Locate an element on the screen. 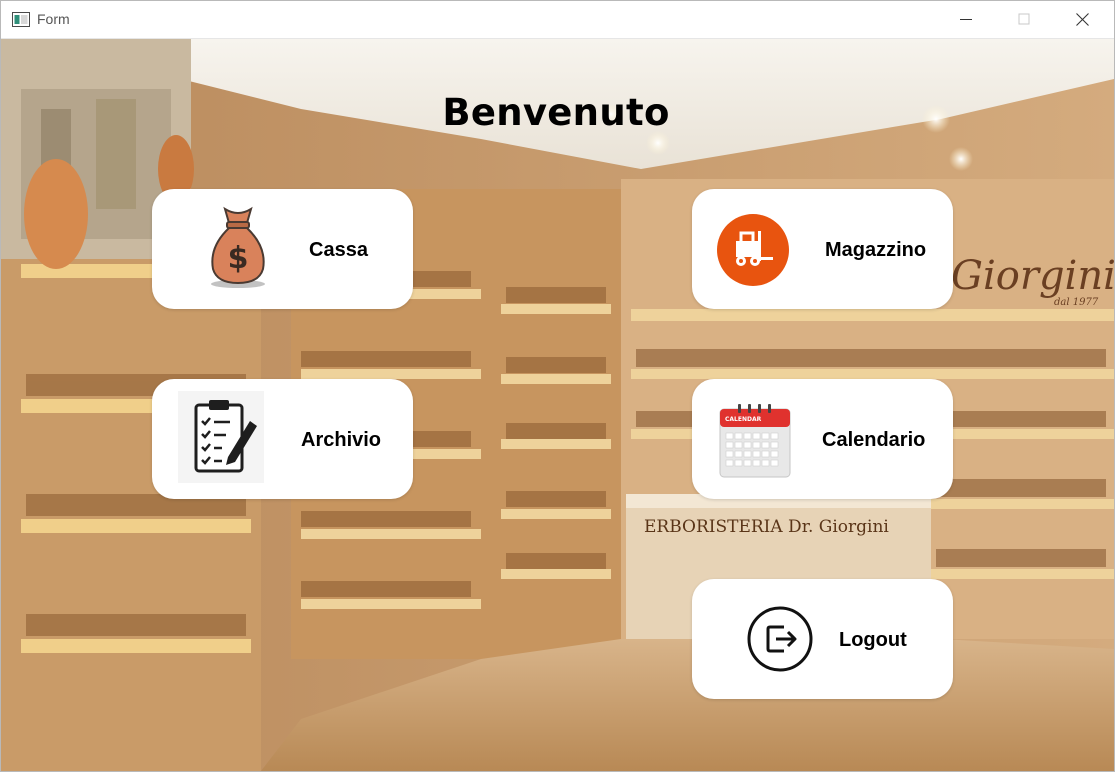 Image resolution: width=1115 pixels, height=772 pixels. calendario-label: Calendario is located at coordinates (874, 440).